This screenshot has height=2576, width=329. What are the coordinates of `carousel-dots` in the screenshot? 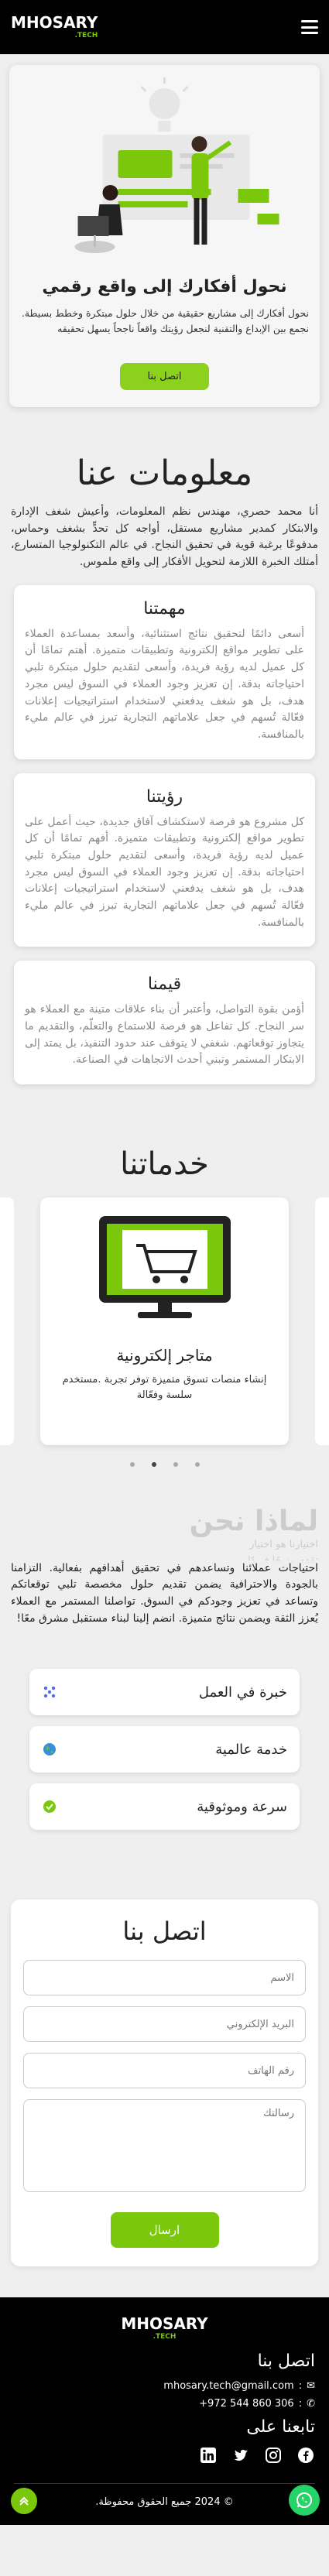 It's located at (164, 1465).